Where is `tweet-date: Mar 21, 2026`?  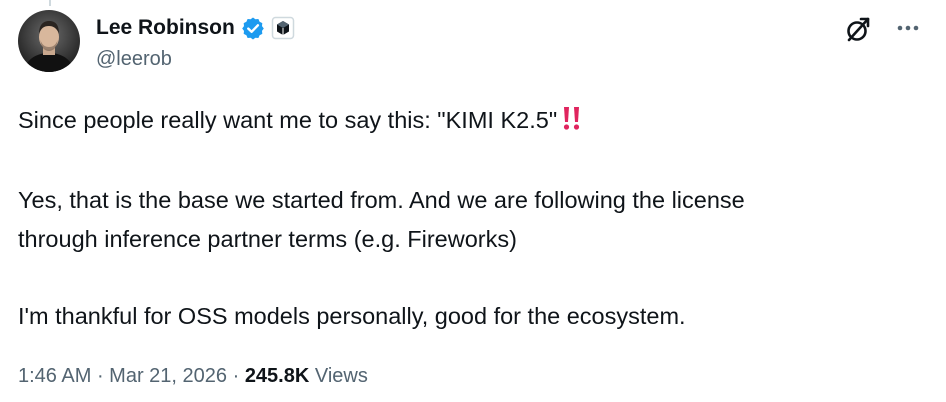 tweet-date: Mar 21, 2026 is located at coordinates (168, 376).